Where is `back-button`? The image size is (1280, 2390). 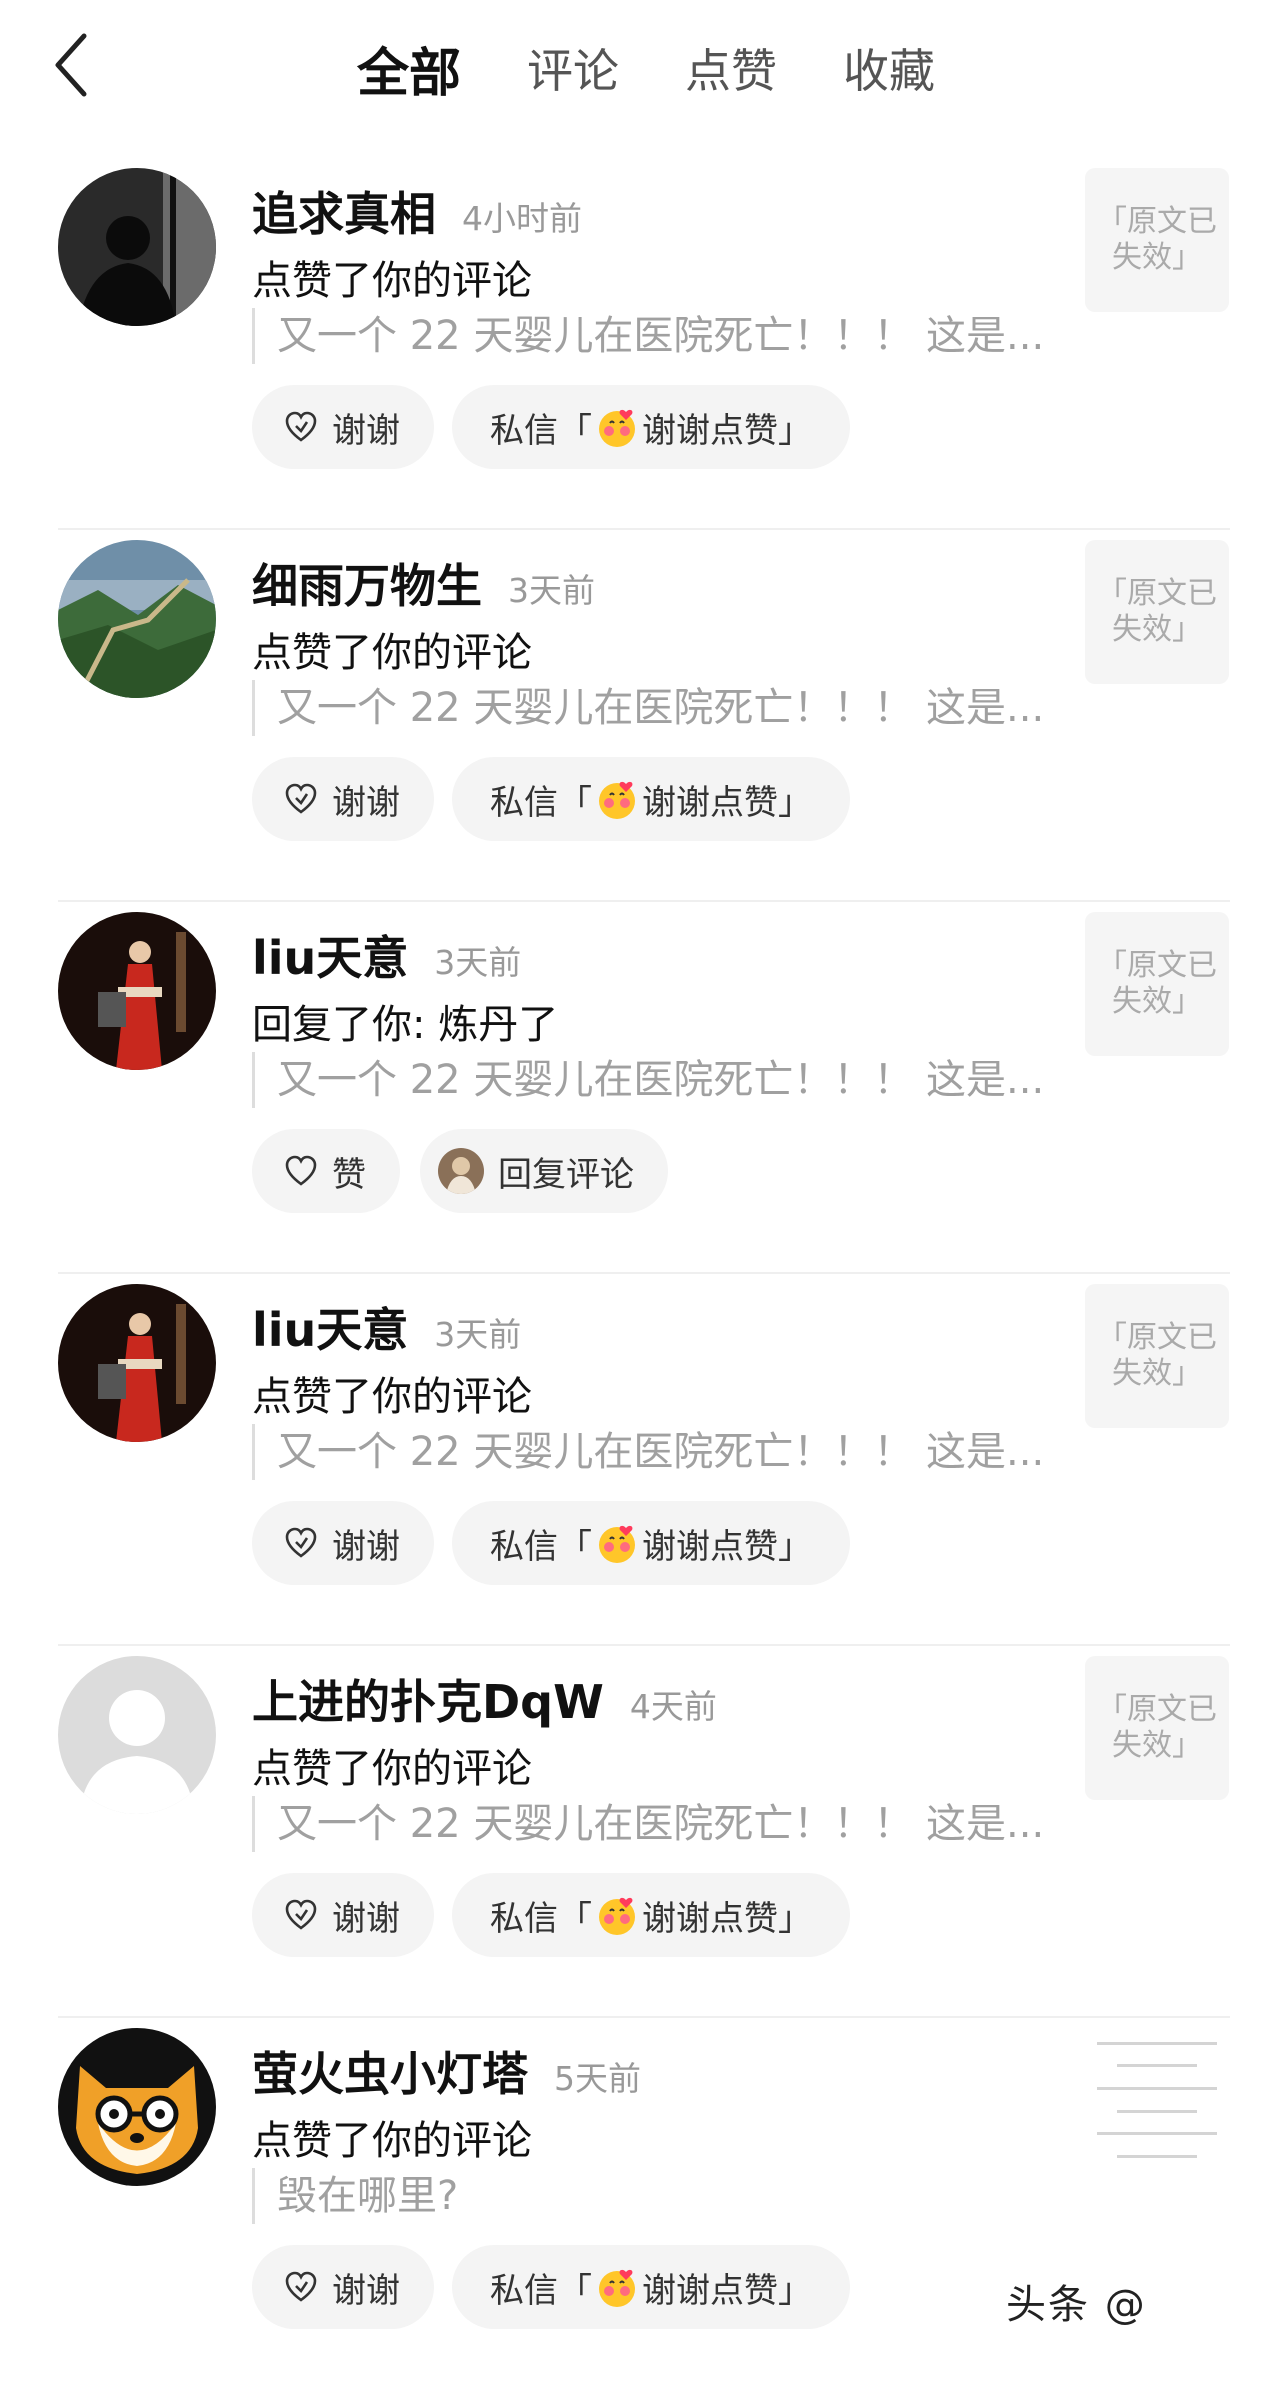
back-button is located at coordinates (73, 65).